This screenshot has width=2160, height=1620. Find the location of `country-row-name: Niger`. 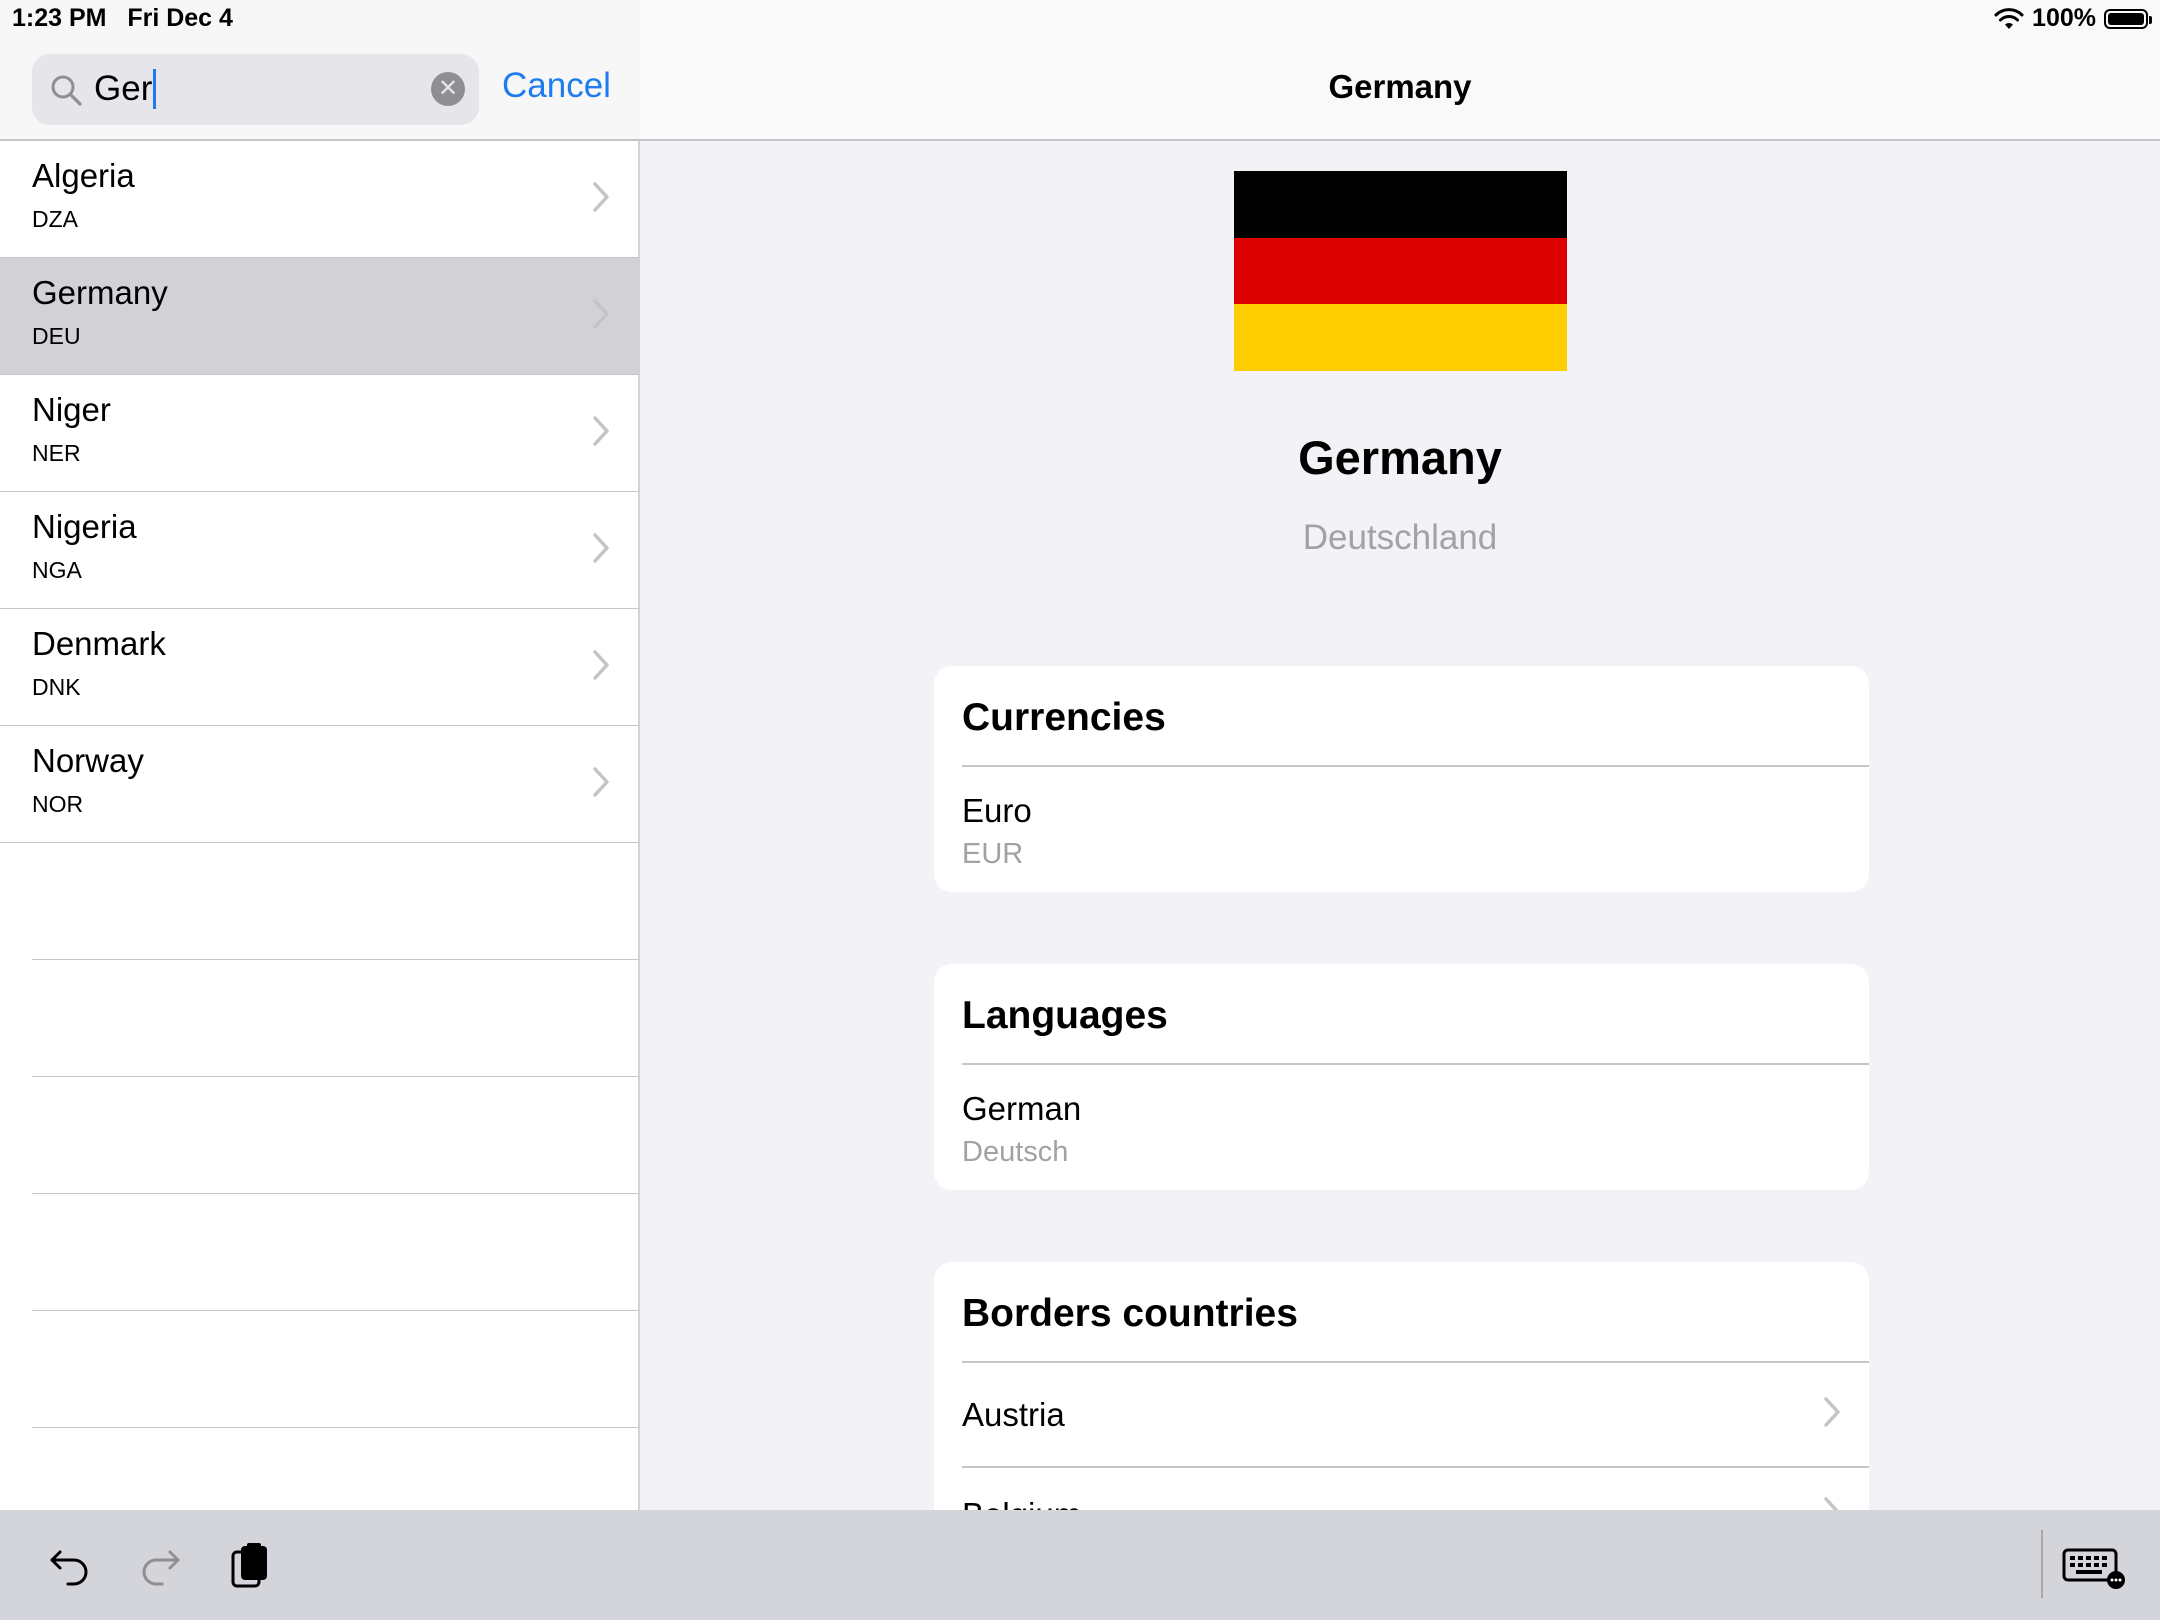

country-row-name: Niger is located at coordinates (71, 409).